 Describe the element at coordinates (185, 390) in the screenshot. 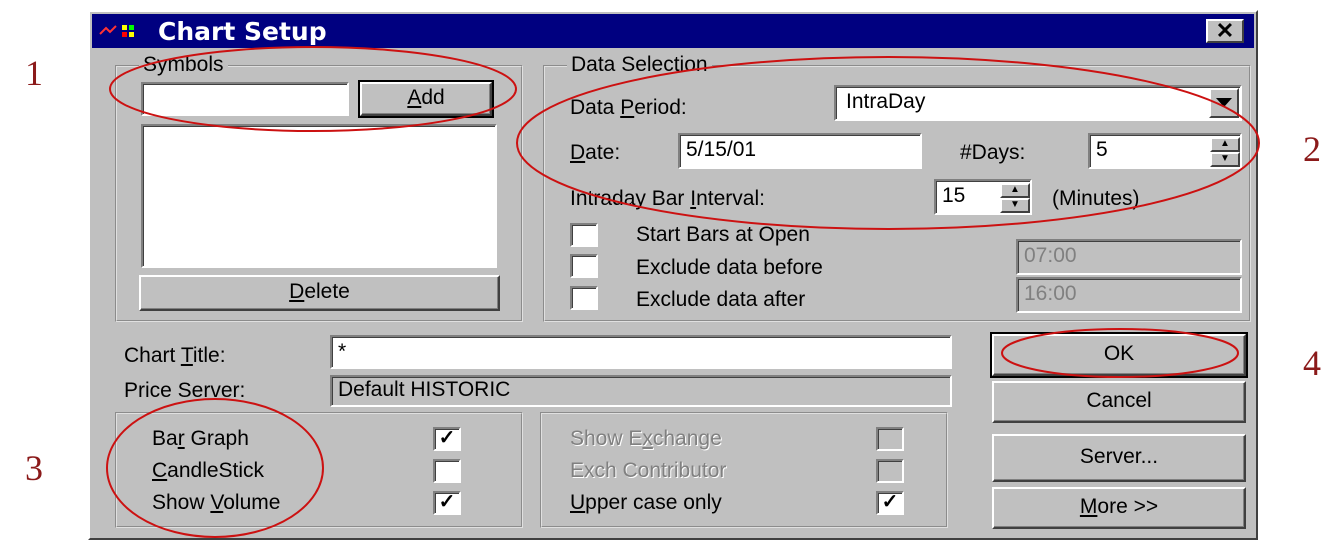

I see `price-server-label: Price Server:` at that location.